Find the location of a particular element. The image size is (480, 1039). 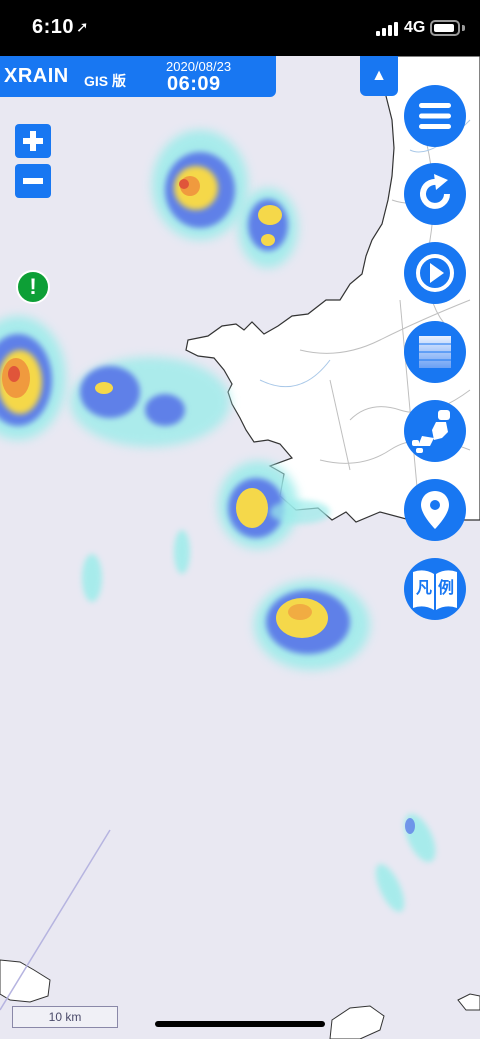

legend-char-right: 例 is located at coordinates (446, 588).